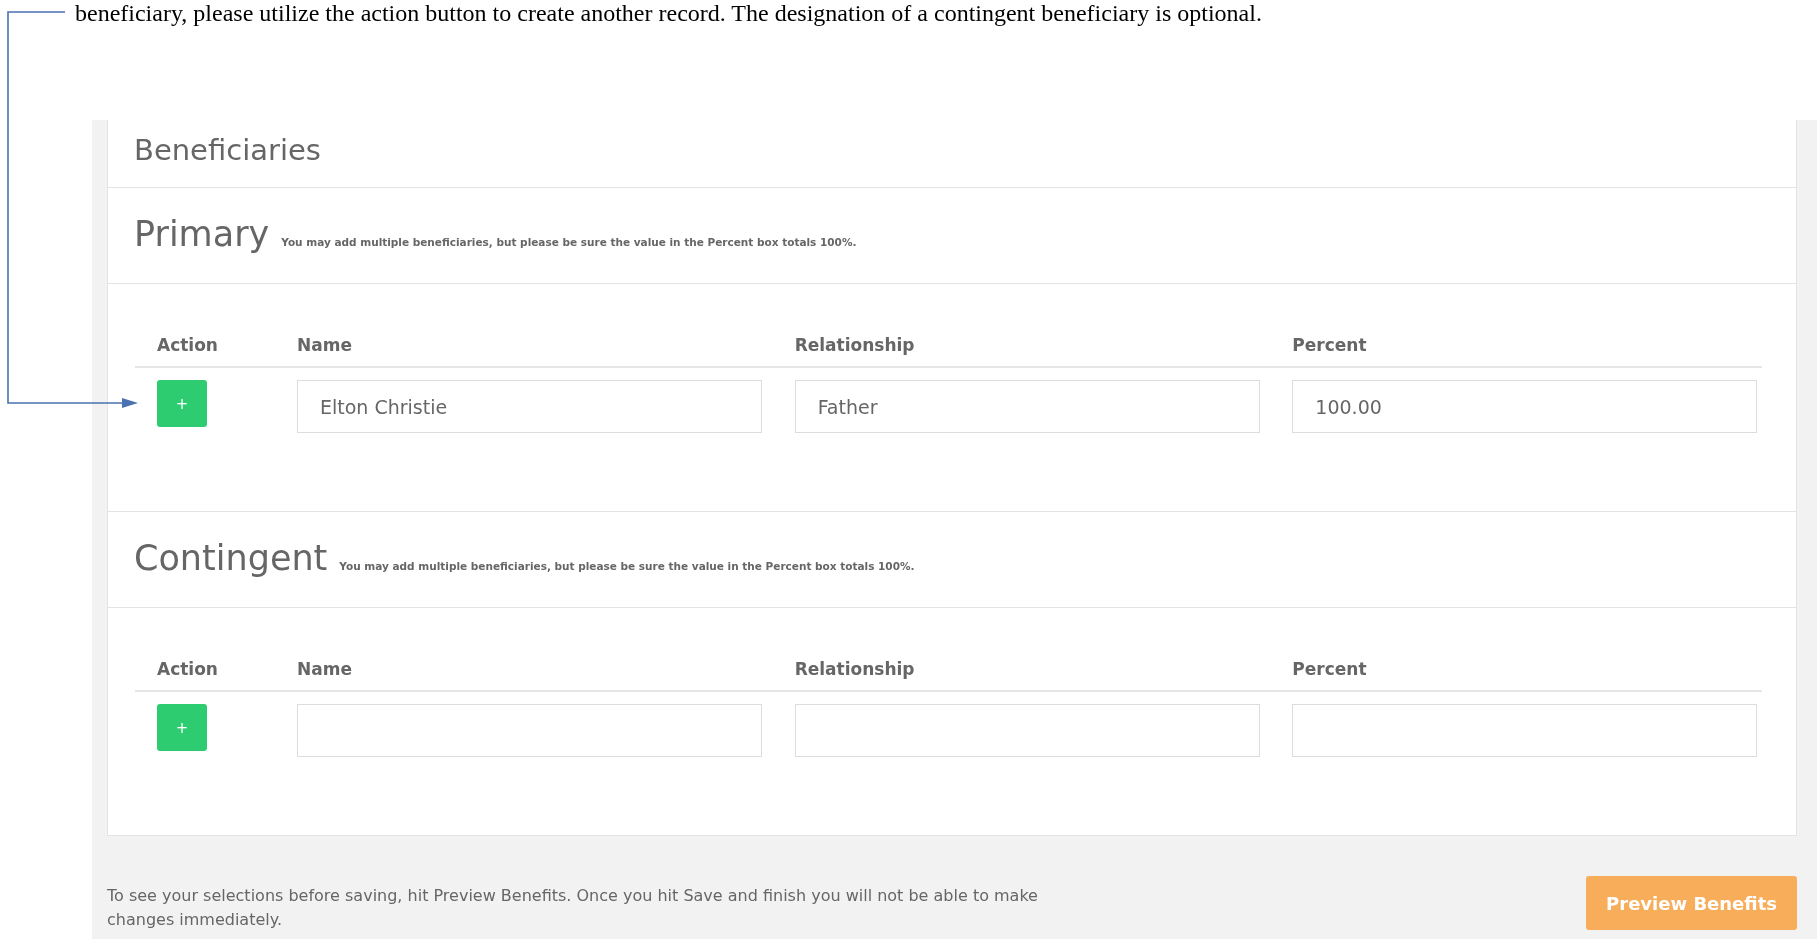  Describe the element at coordinates (1027, 406) in the screenshot. I see `relationship-field: Father` at that location.